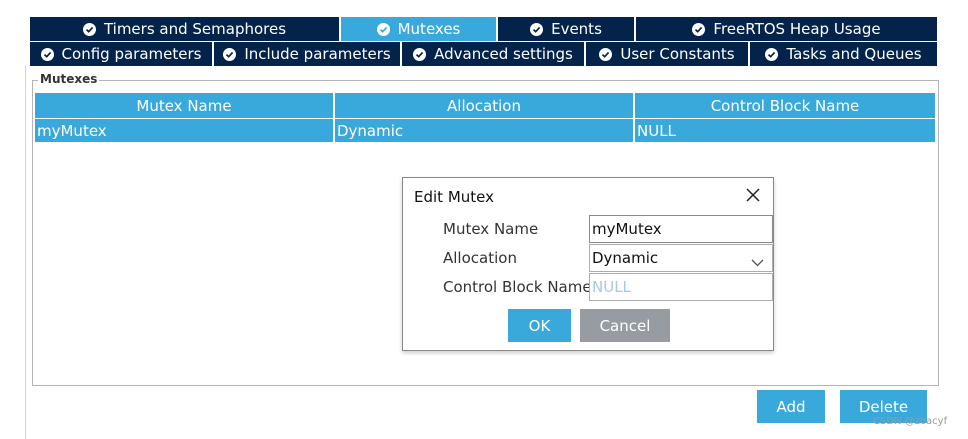  What do you see at coordinates (625, 258) in the screenshot?
I see `allocation-value: Dynamic` at bounding box center [625, 258].